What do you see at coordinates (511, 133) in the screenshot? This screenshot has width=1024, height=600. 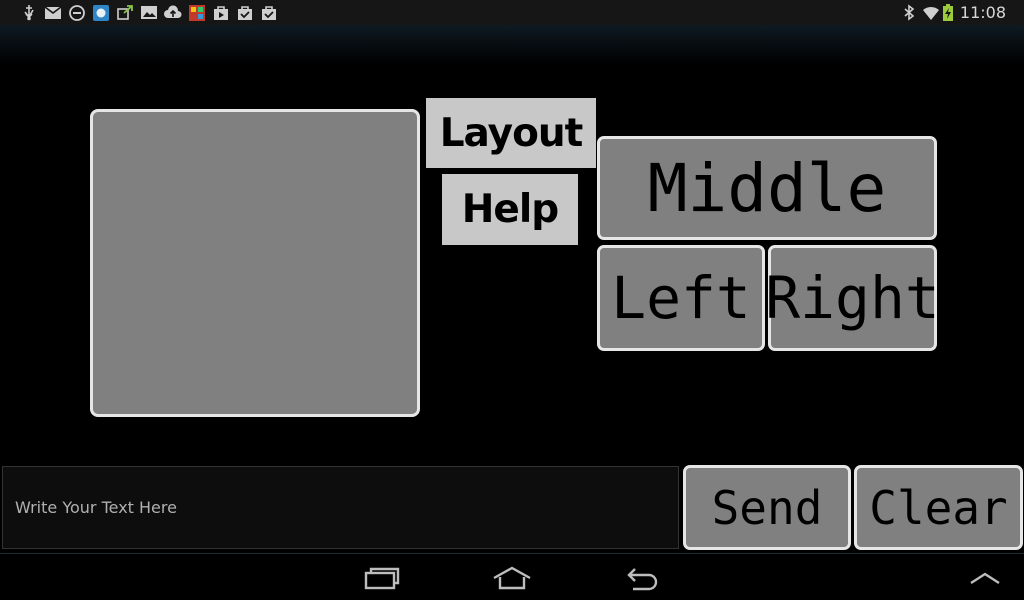 I see `layout-button: Layout` at bounding box center [511, 133].